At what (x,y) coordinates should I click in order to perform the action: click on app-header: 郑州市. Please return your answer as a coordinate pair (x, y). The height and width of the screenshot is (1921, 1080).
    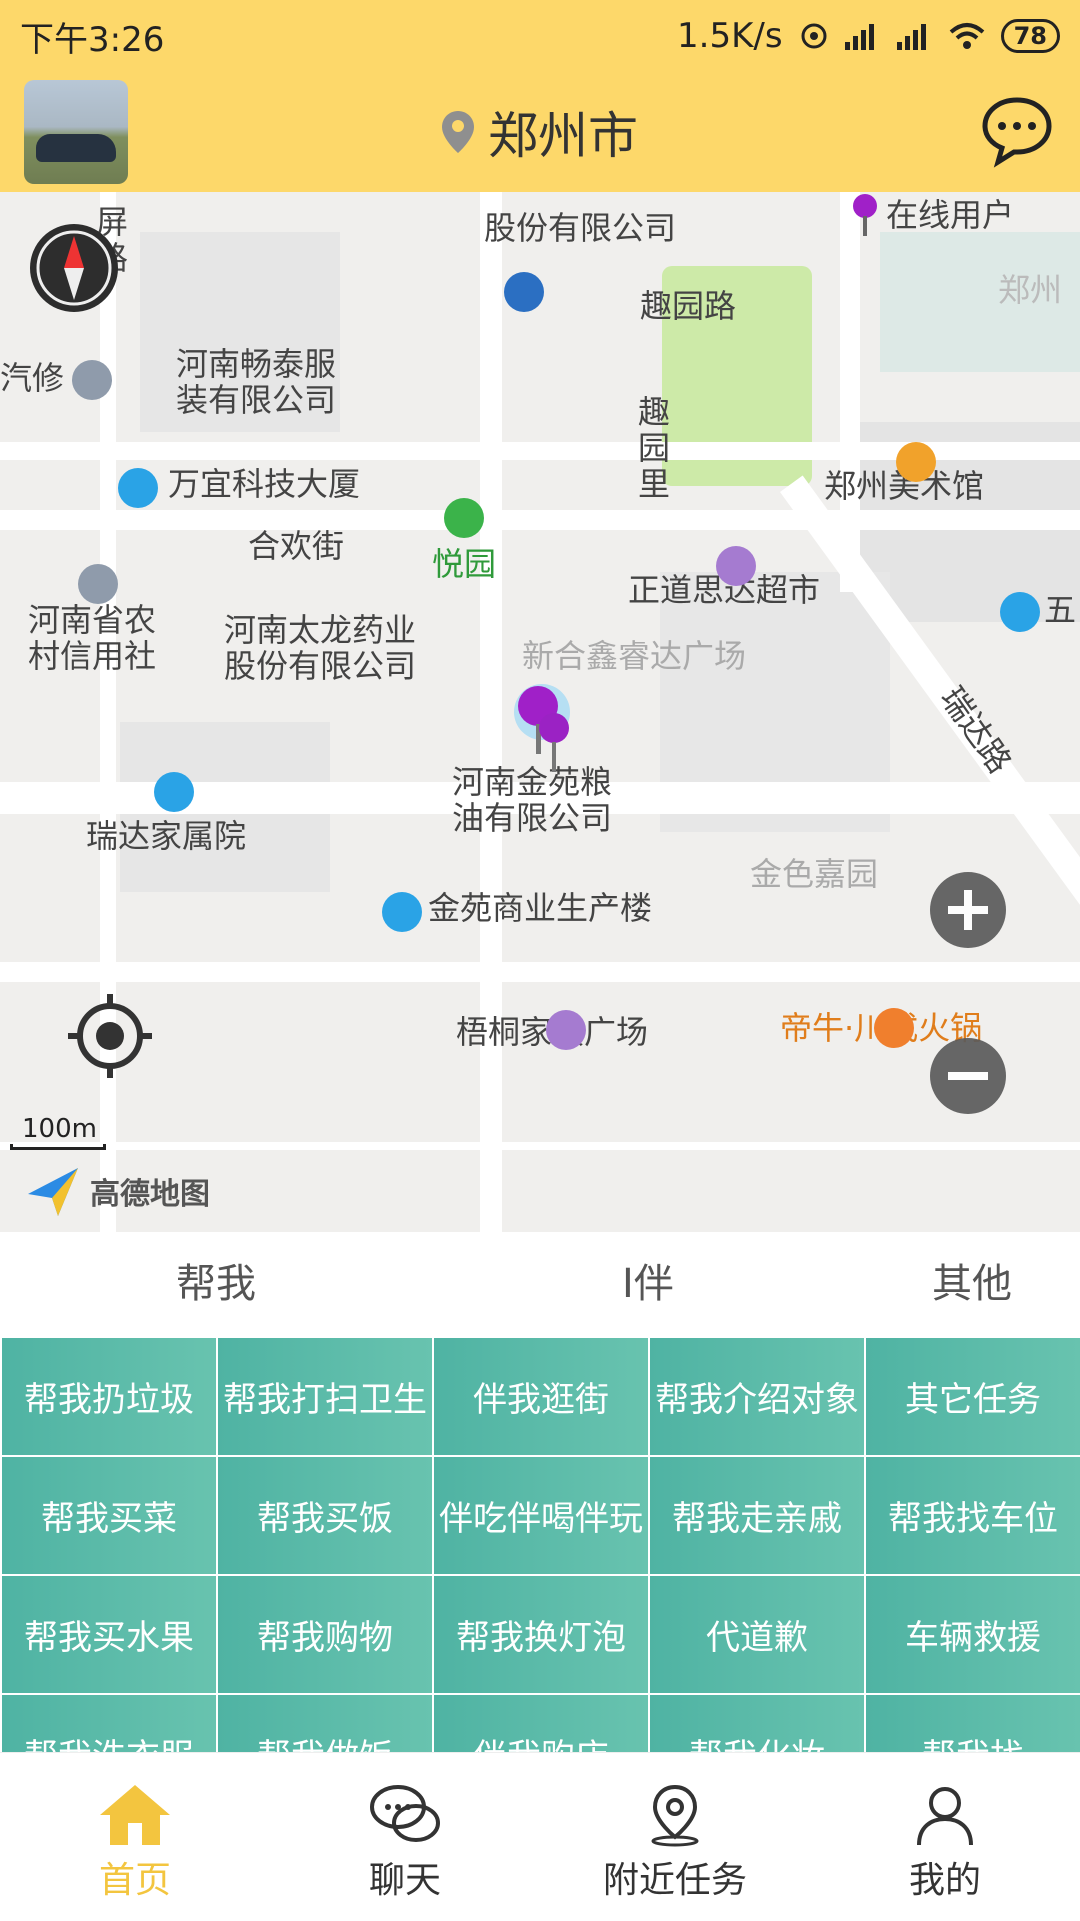
    Looking at the image, I should click on (540, 132).